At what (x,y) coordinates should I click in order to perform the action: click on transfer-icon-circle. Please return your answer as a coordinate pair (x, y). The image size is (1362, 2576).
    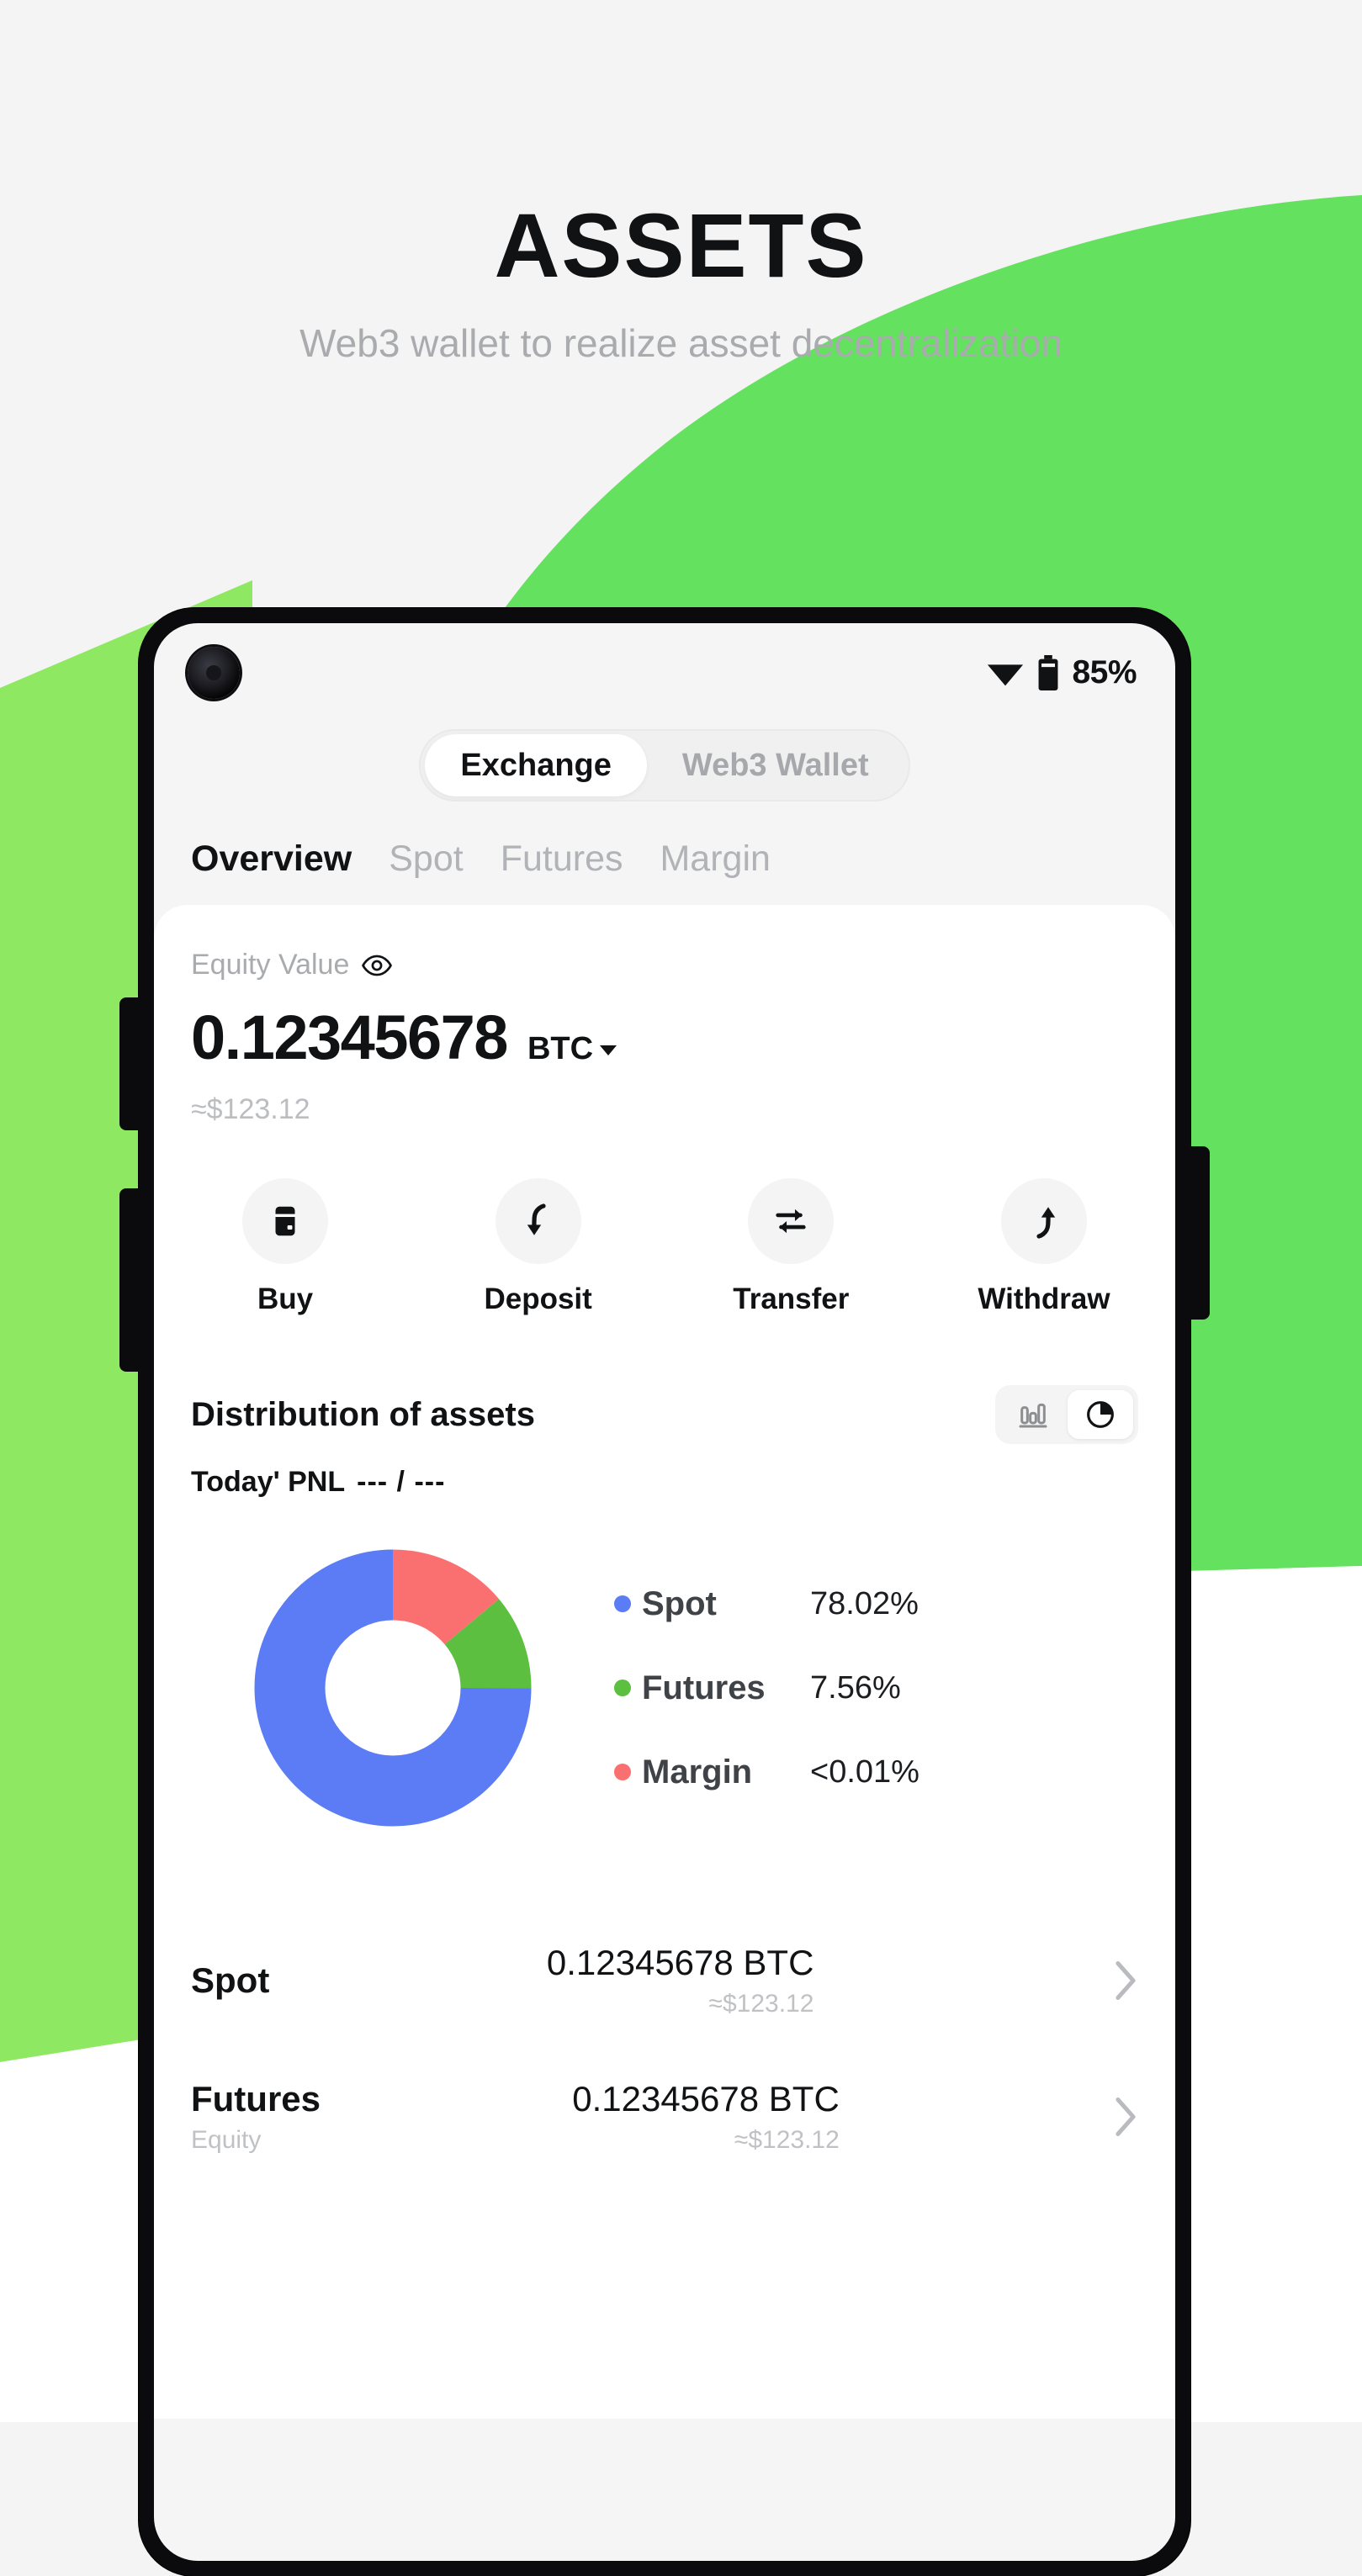
    Looking at the image, I should click on (791, 1221).